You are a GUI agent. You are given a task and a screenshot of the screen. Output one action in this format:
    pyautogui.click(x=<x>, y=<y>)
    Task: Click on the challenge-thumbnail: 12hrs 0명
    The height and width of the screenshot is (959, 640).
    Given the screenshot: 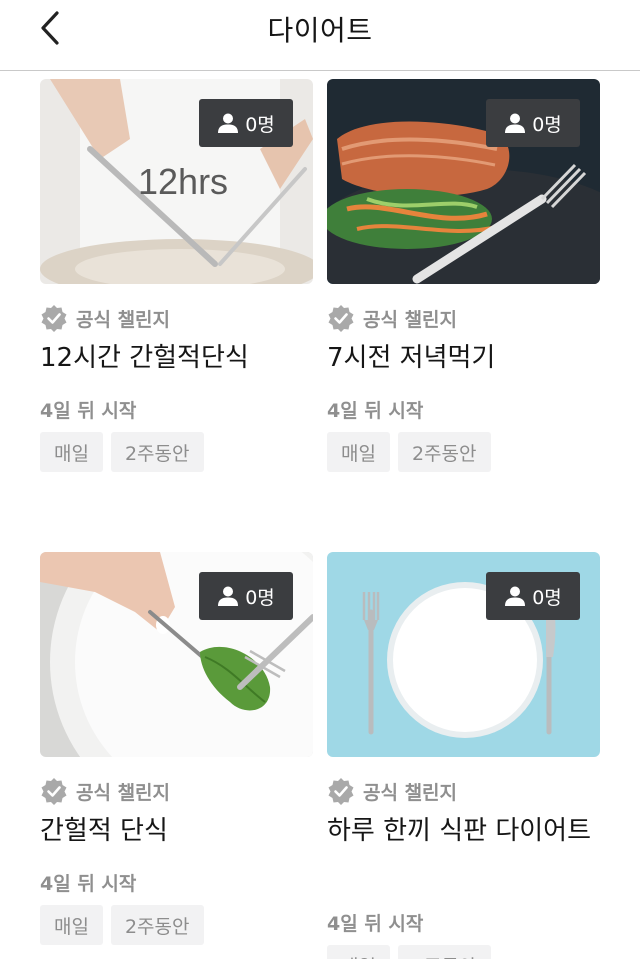 What is the action you would take?
    pyautogui.click(x=176, y=181)
    